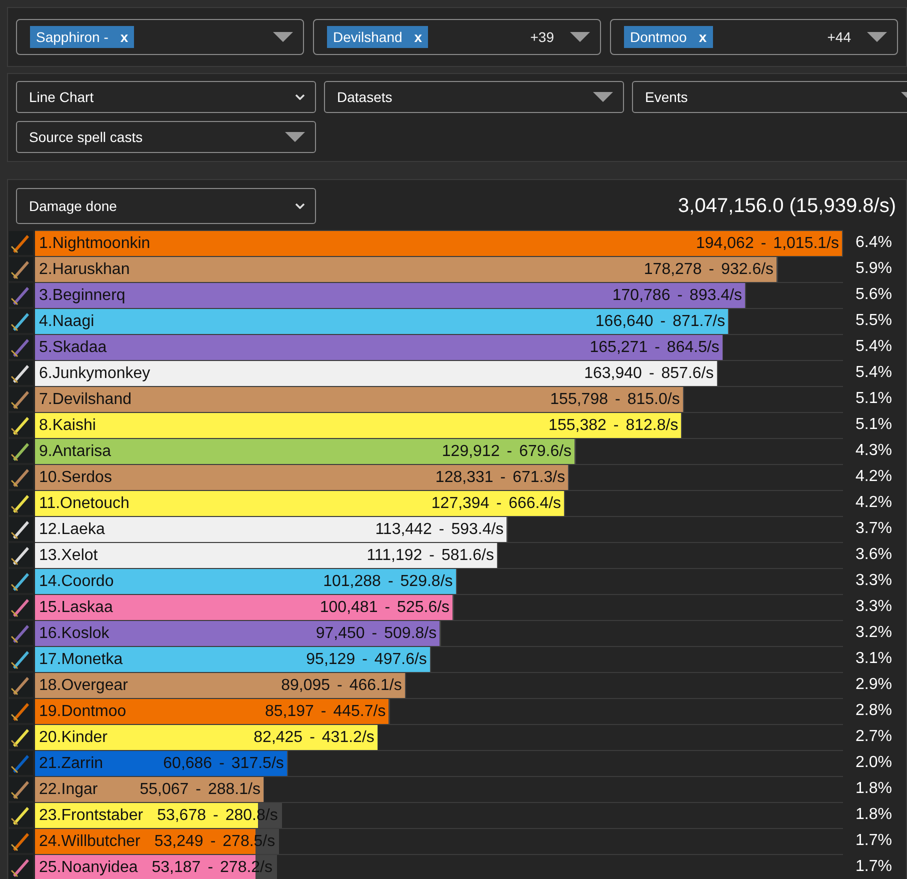  Describe the element at coordinates (839, 37) in the screenshot. I see `more-count: +44` at that location.